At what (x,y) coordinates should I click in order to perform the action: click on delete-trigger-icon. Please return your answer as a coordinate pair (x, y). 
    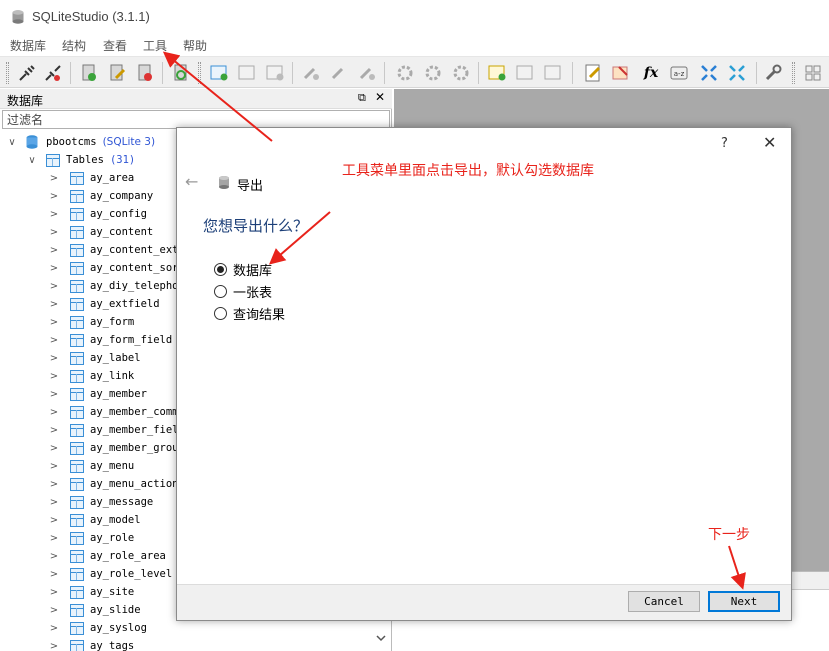
    Looking at the image, I should click on (461, 73).